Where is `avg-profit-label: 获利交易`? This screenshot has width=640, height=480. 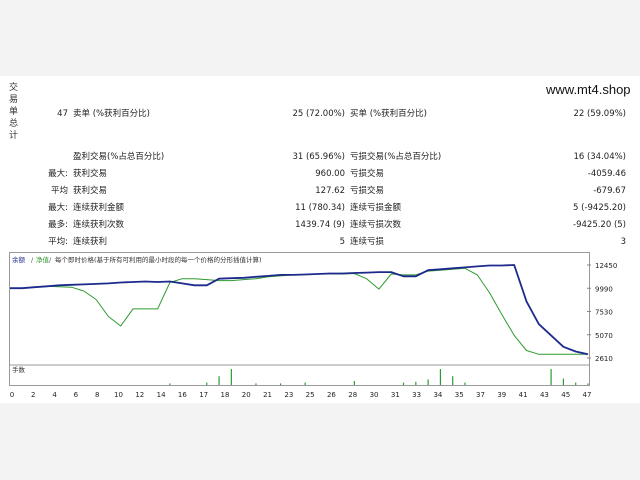 avg-profit-label: 获利交易 is located at coordinates (90, 191).